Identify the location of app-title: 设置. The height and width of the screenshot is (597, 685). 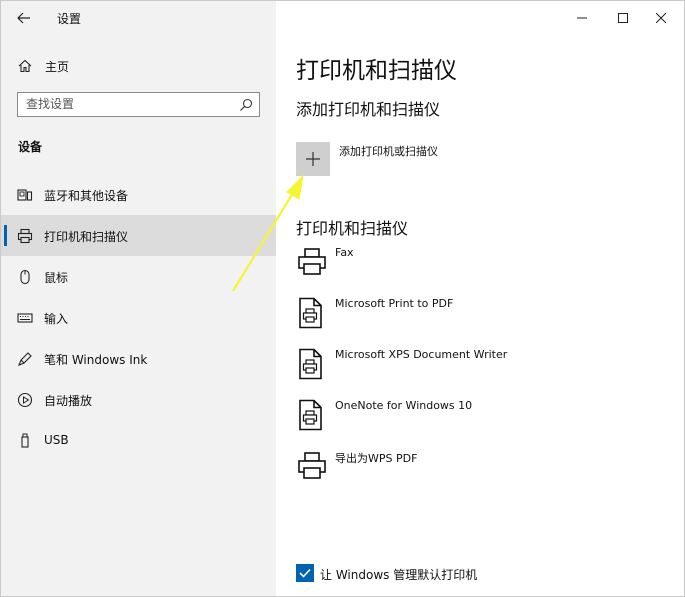
(69, 19).